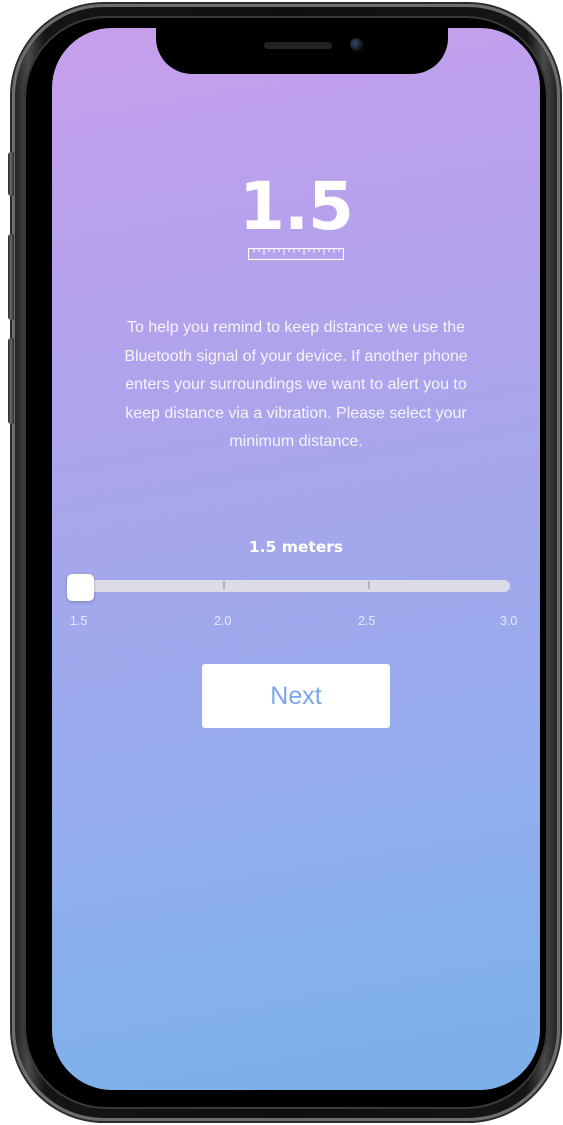  I want to click on silent-switch, so click(11, 174).